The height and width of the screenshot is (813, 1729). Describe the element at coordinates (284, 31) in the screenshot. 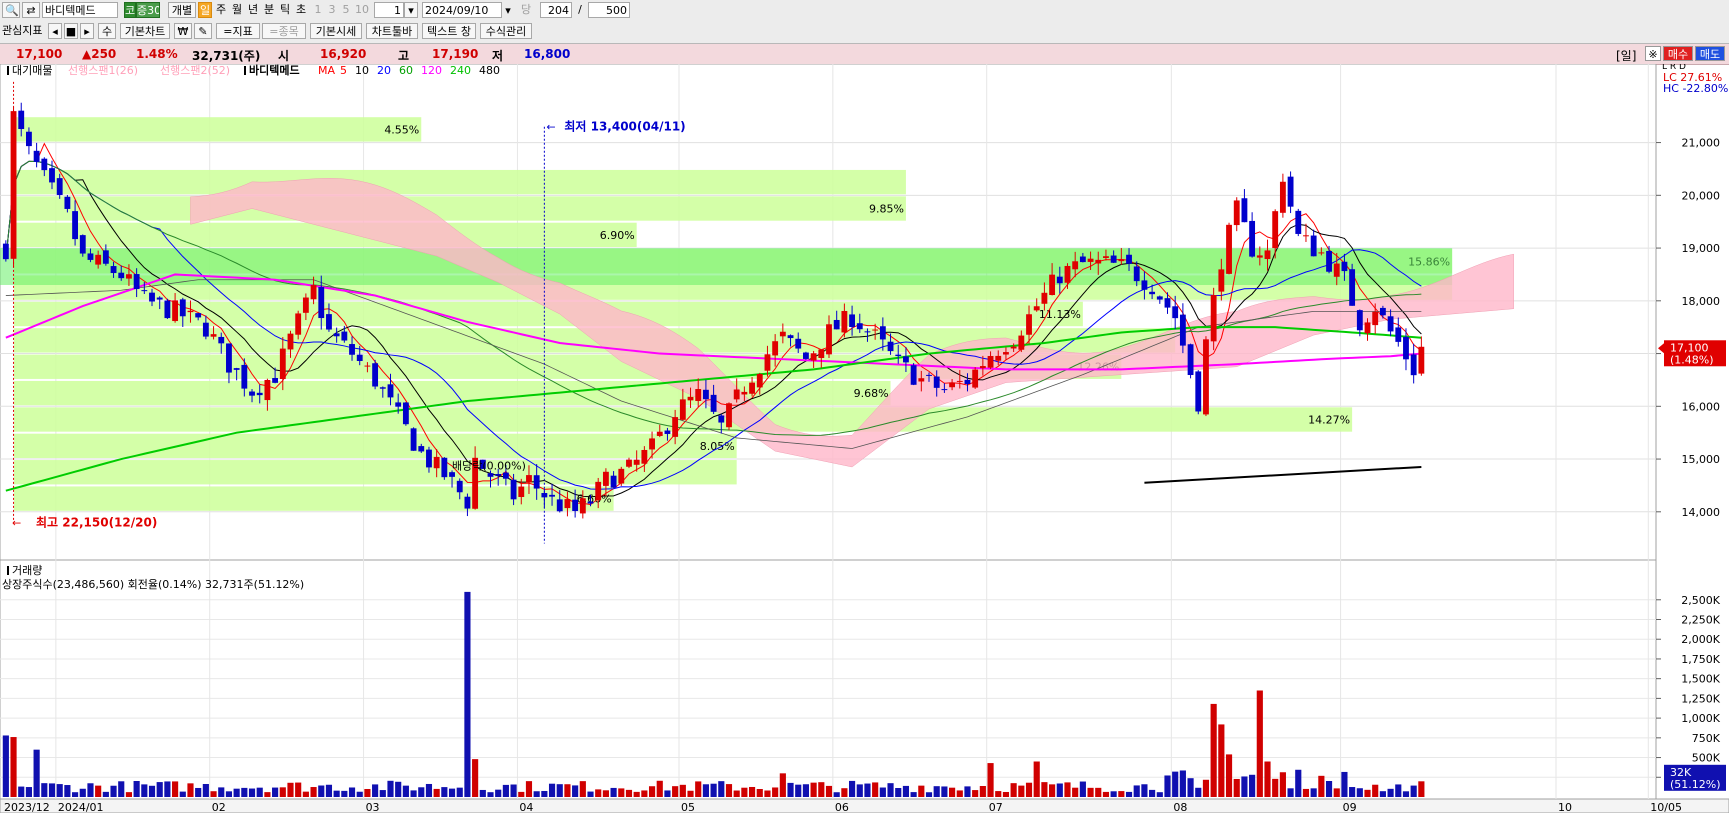

I see `item-button: =종목` at that location.